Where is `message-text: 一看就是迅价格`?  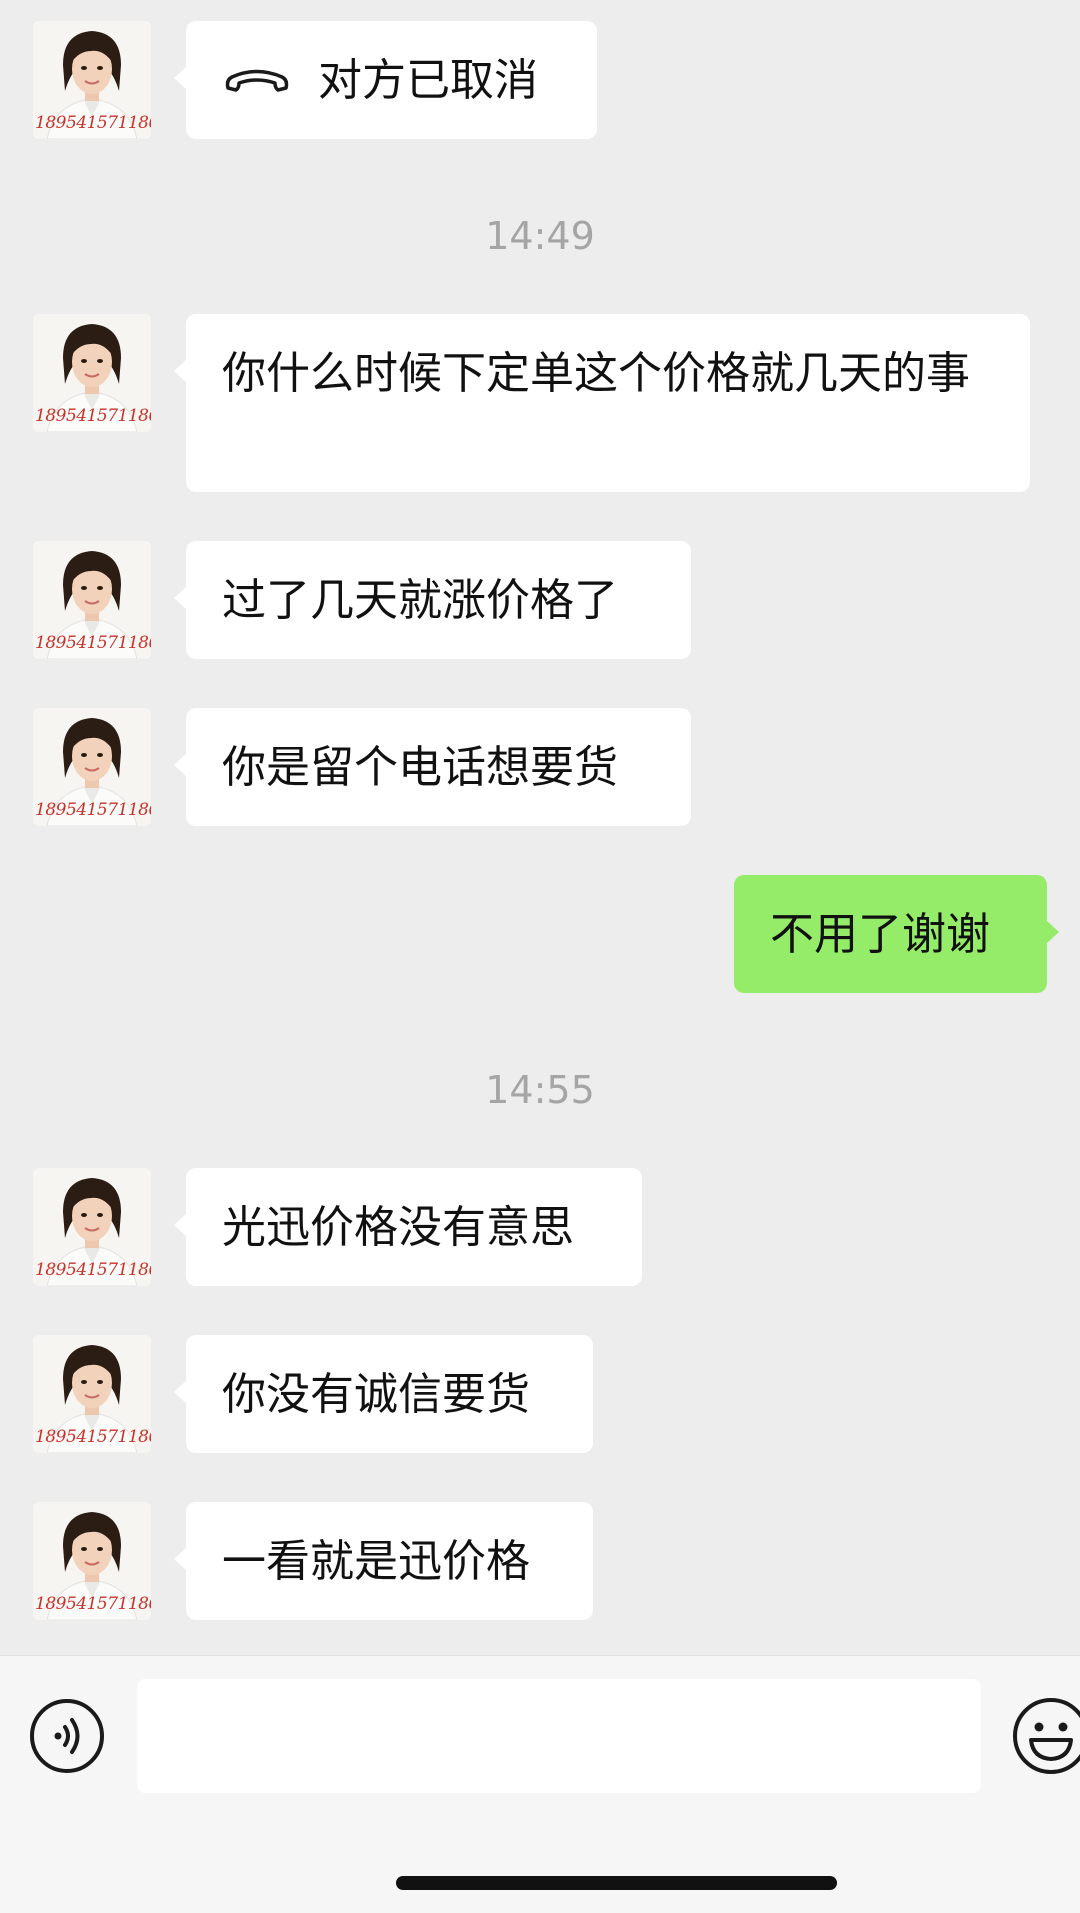 message-text: 一看就是迅价格 is located at coordinates (376, 1561).